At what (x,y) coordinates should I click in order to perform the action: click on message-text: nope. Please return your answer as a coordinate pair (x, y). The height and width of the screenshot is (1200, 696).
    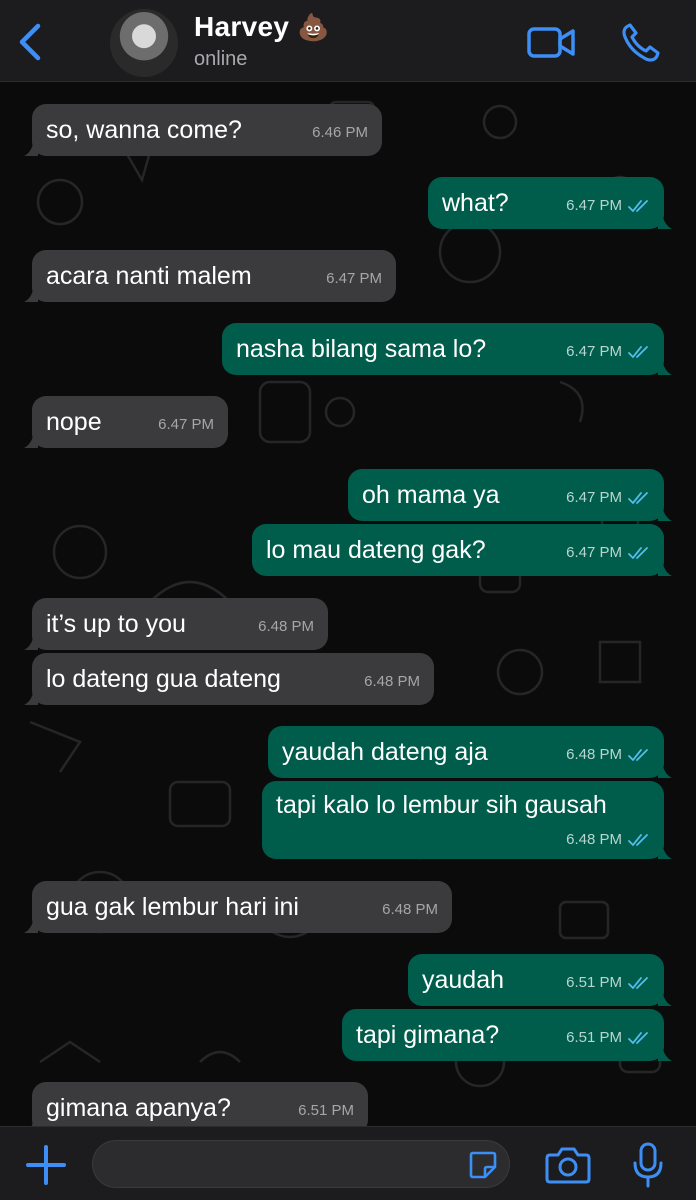
    Looking at the image, I should click on (74, 422).